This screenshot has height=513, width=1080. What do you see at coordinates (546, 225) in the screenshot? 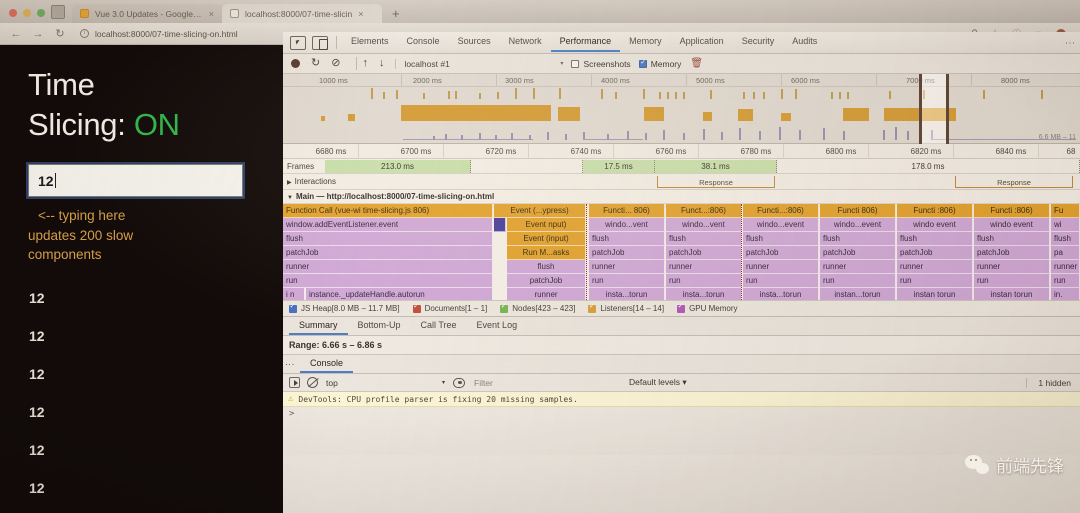
I see `flame-bar-event: Event nput)` at bounding box center [546, 225].